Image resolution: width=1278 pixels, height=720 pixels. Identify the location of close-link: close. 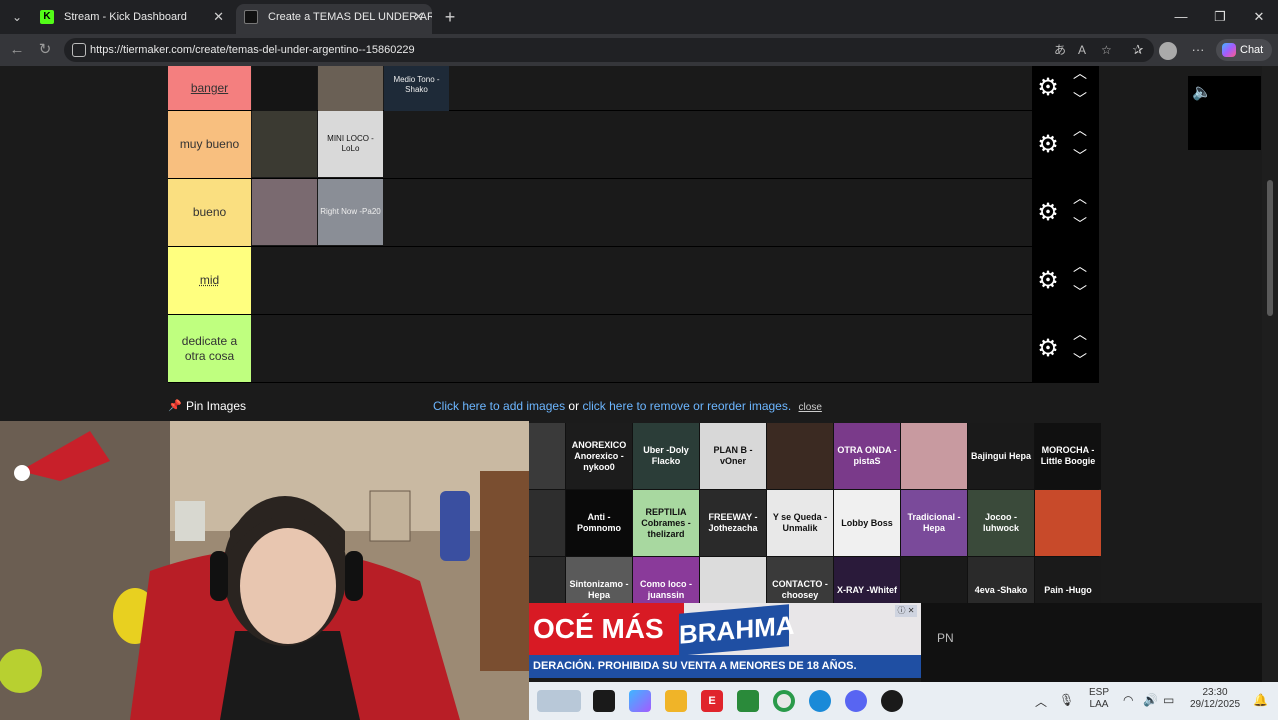
(810, 407).